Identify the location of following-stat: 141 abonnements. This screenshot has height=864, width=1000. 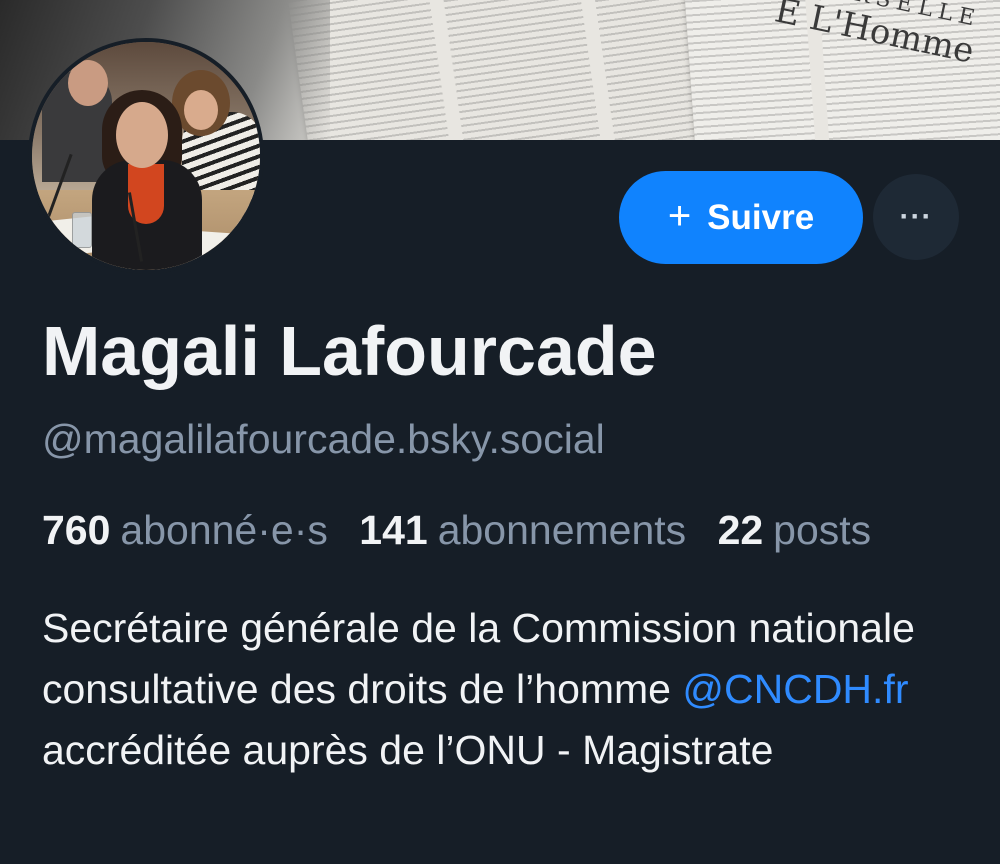
(522, 530).